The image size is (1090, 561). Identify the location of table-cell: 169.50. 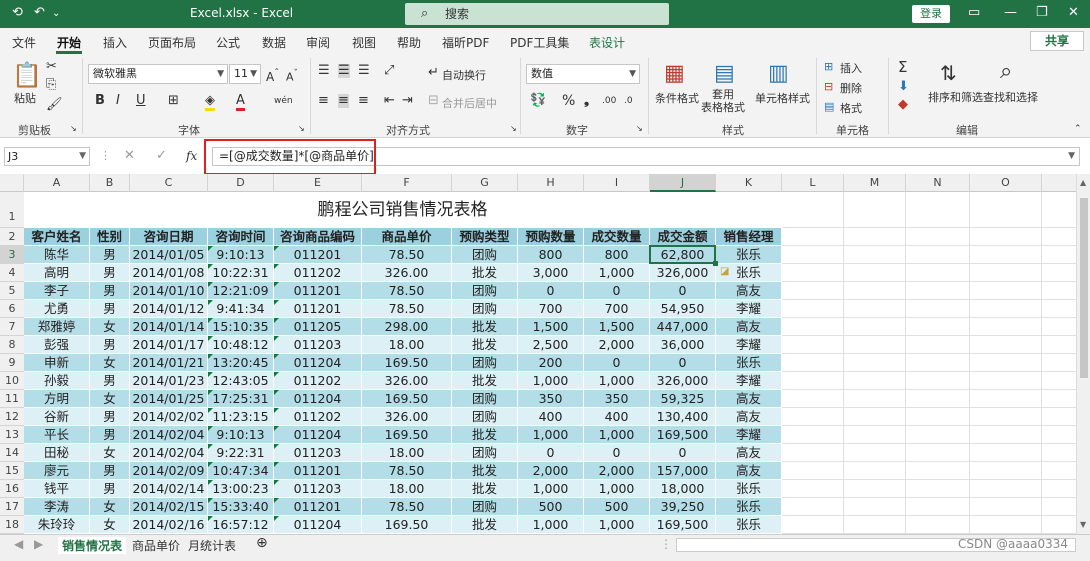
(407, 399).